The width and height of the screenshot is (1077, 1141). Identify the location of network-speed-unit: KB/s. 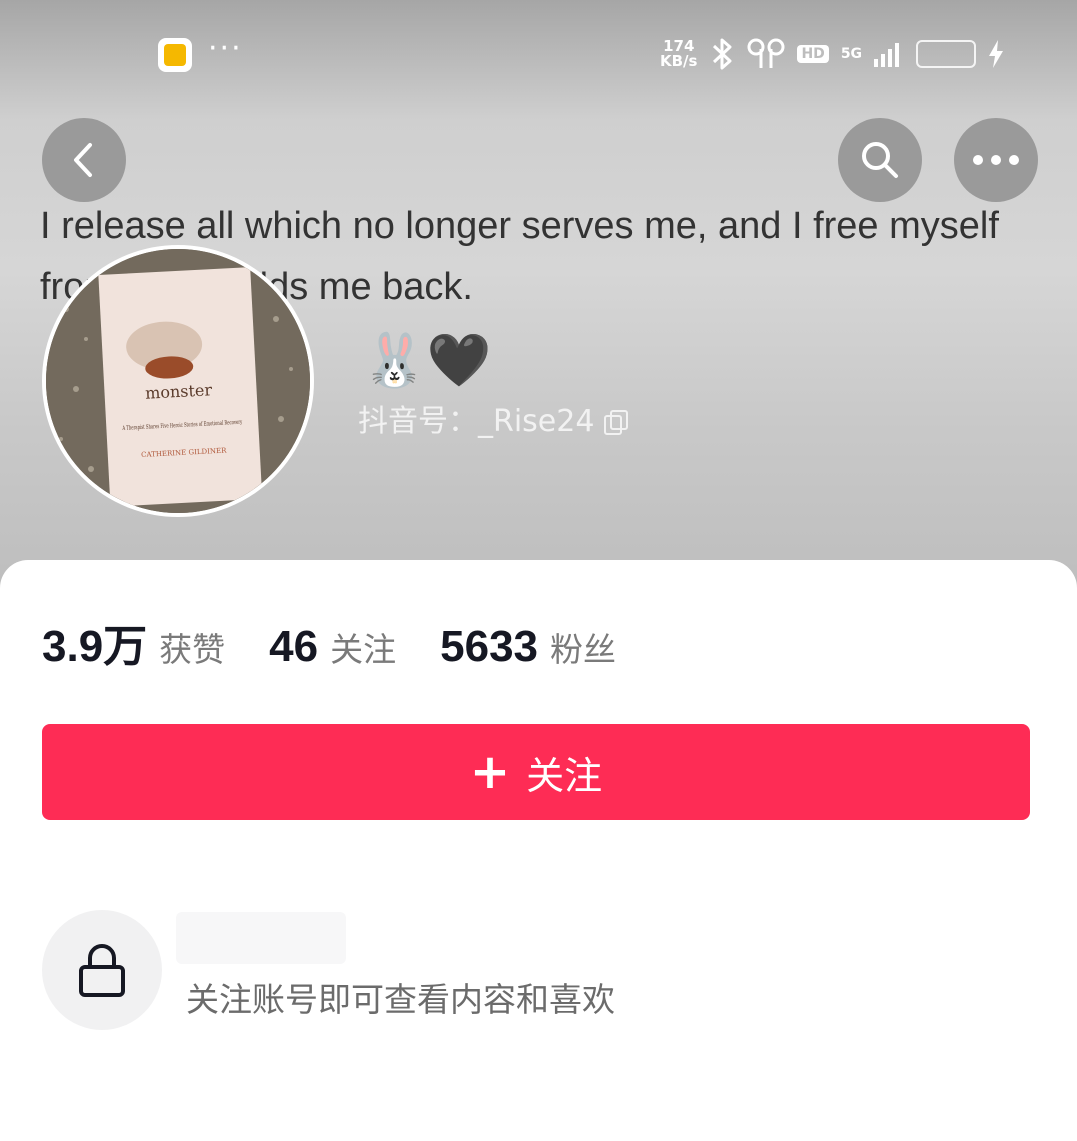
(679, 61).